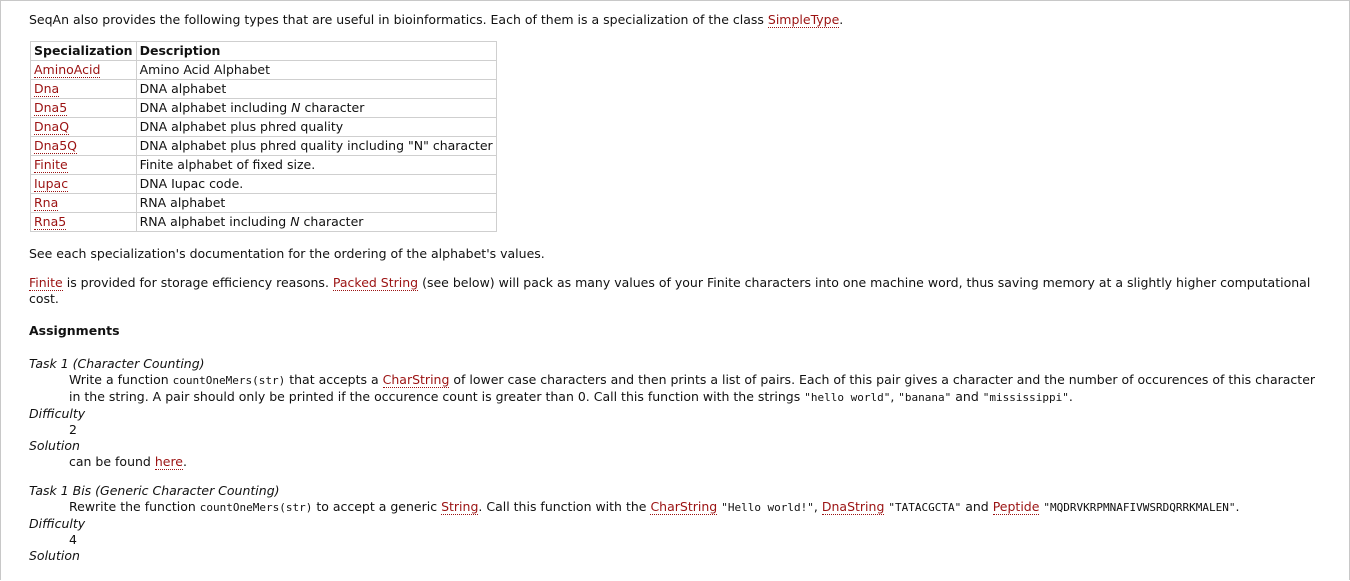 This screenshot has width=1350, height=581. I want to click on peptide-link: Peptide, so click(1016, 507).